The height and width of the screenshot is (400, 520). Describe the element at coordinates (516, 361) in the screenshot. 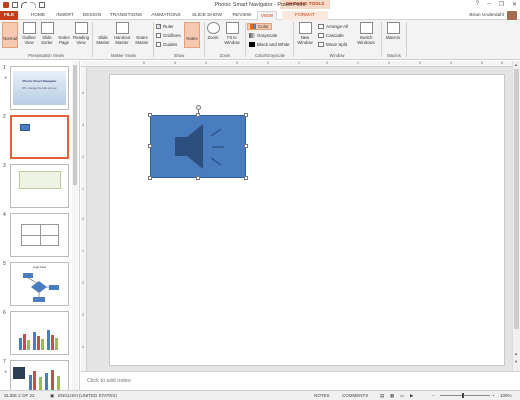

I see `next-slide-icon: ▼` at that location.